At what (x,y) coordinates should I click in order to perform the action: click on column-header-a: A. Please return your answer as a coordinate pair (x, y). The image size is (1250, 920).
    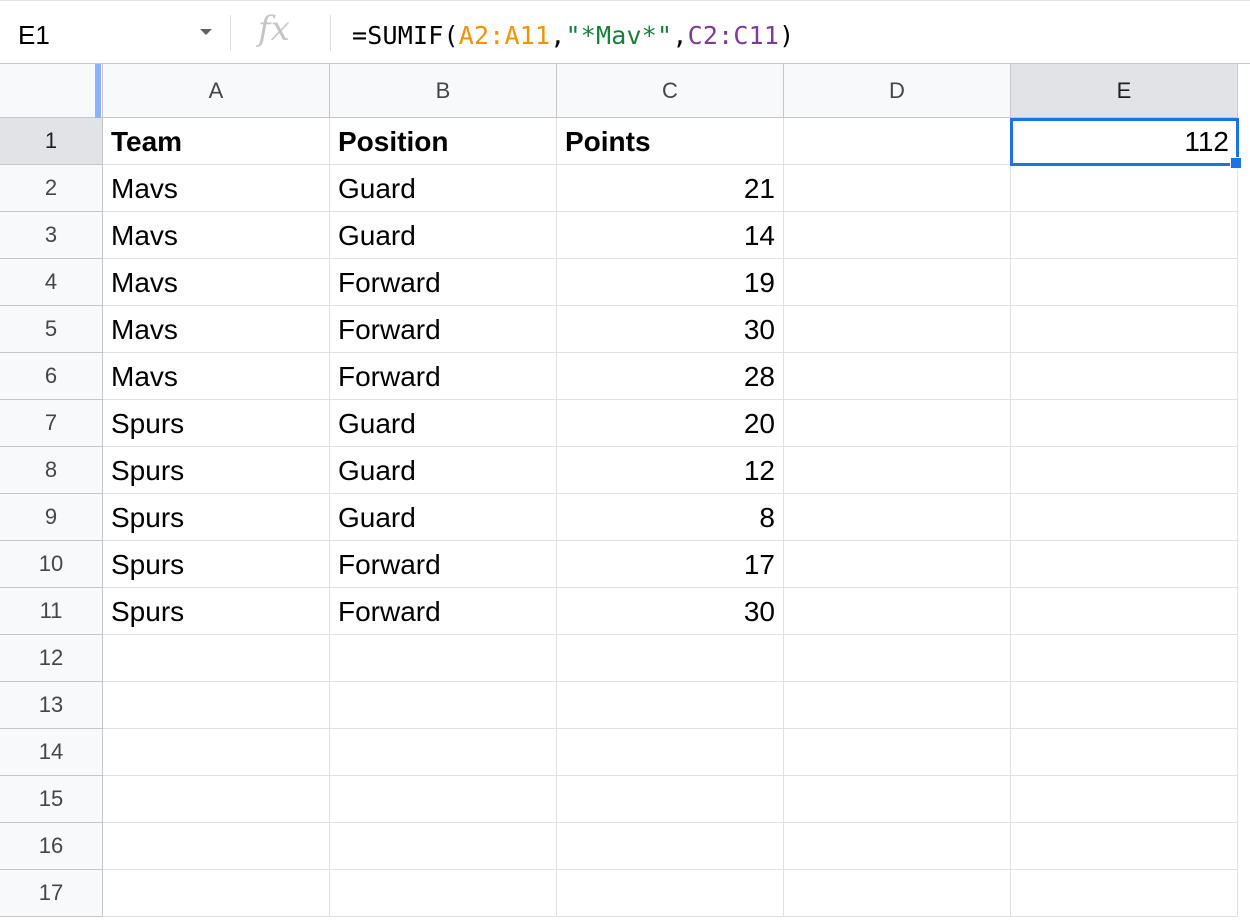
    Looking at the image, I should click on (216, 91).